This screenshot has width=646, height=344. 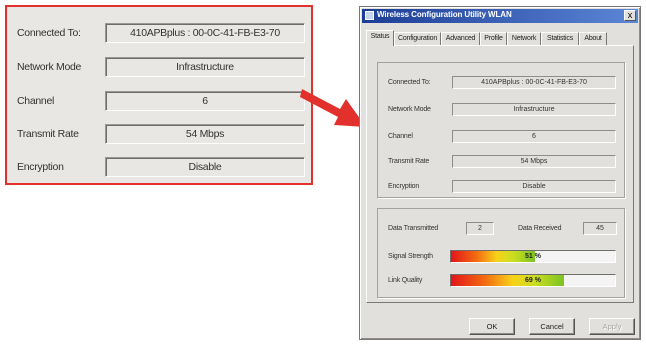 What do you see at coordinates (534, 109) in the screenshot?
I see `network-mode-value: Infrastructure` at bounding box center [534, 109].